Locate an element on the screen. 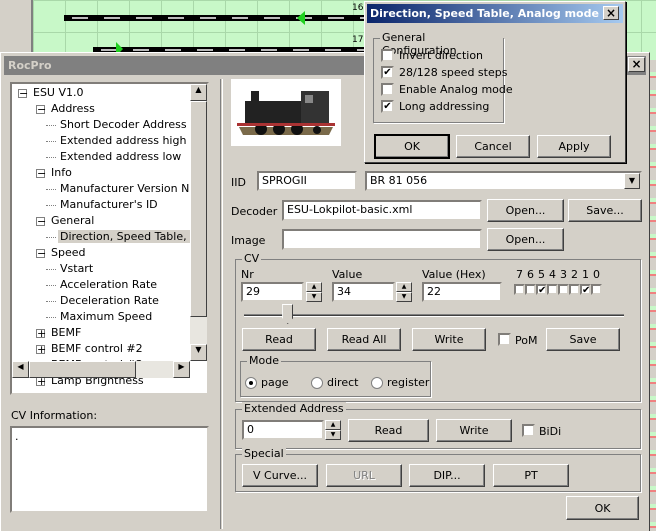 The width and height of the screenshot is (656, 531). cv-value-input: 34 is located at coordinates (363, 292).